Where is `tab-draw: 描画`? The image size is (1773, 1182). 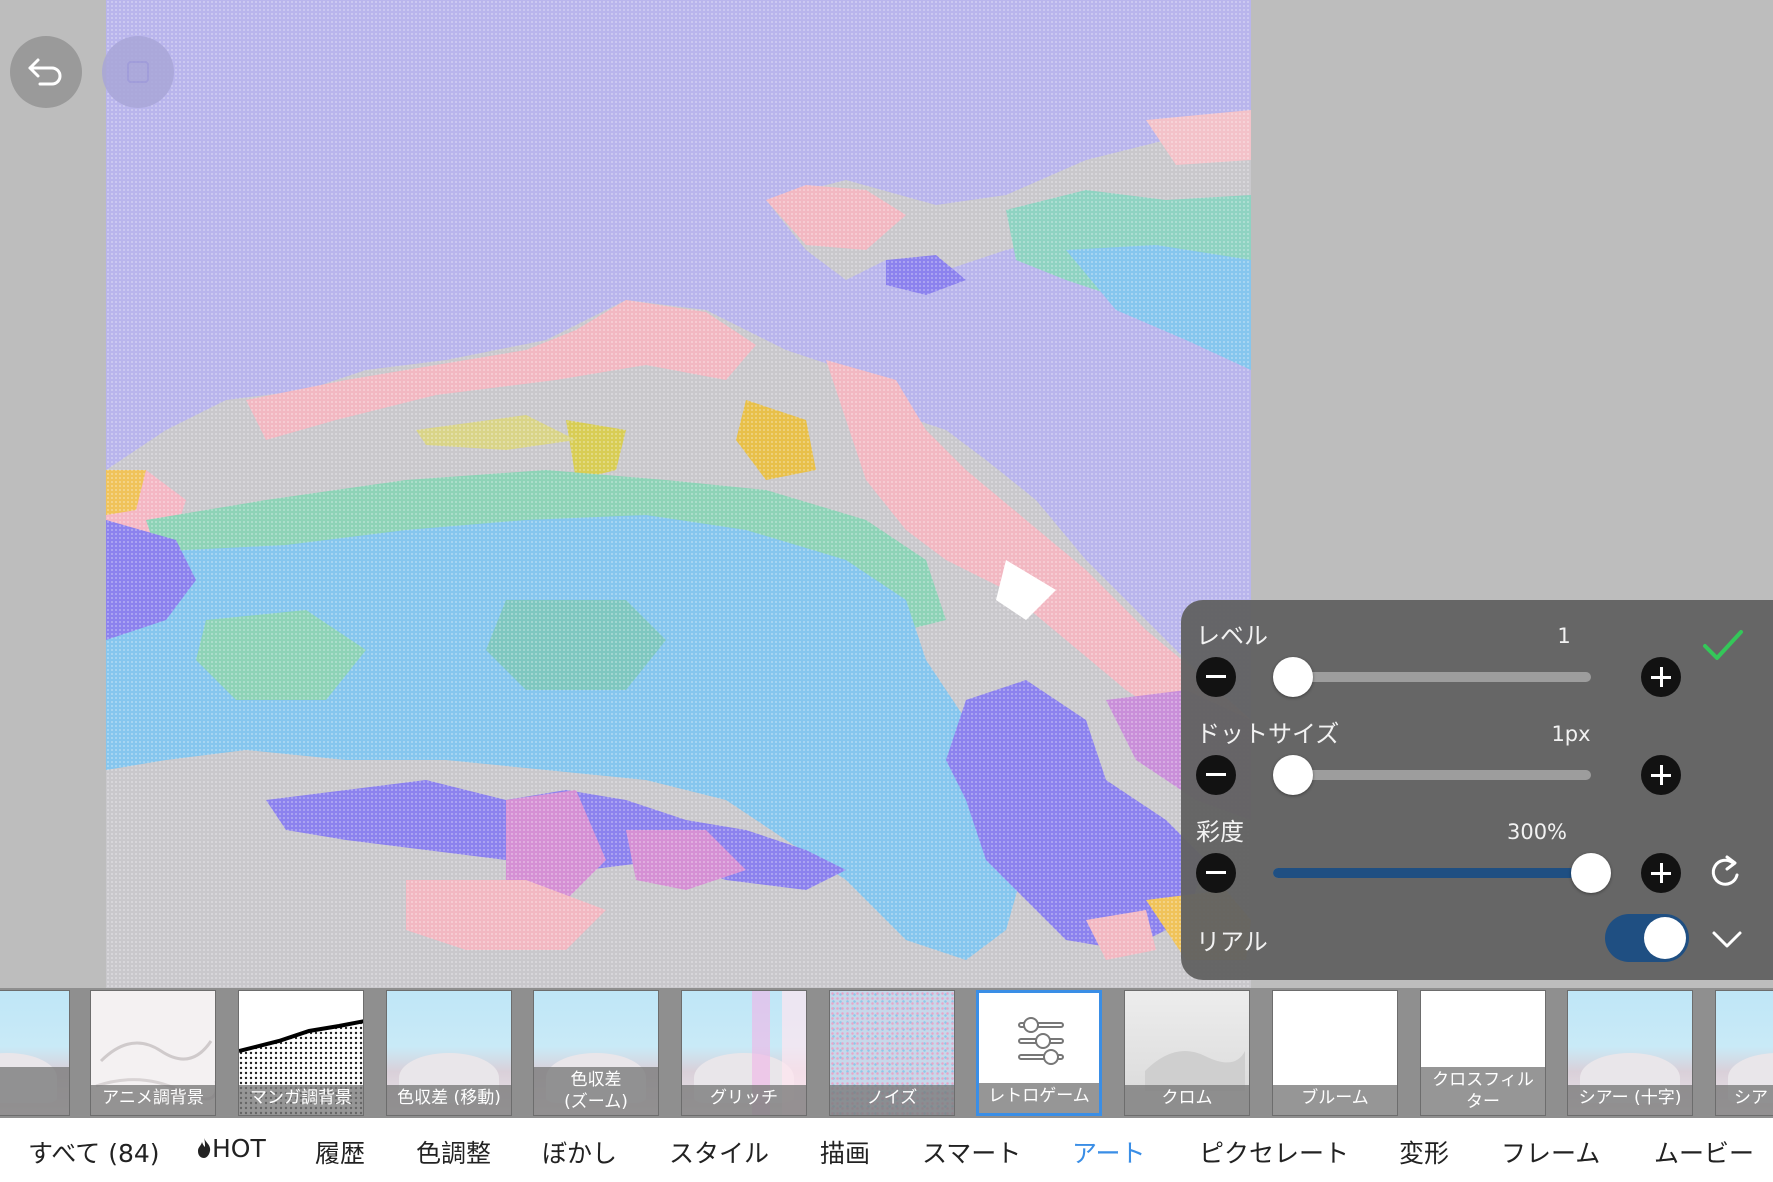
tab-draw: 描画 is located at coordinates (845, 1152).